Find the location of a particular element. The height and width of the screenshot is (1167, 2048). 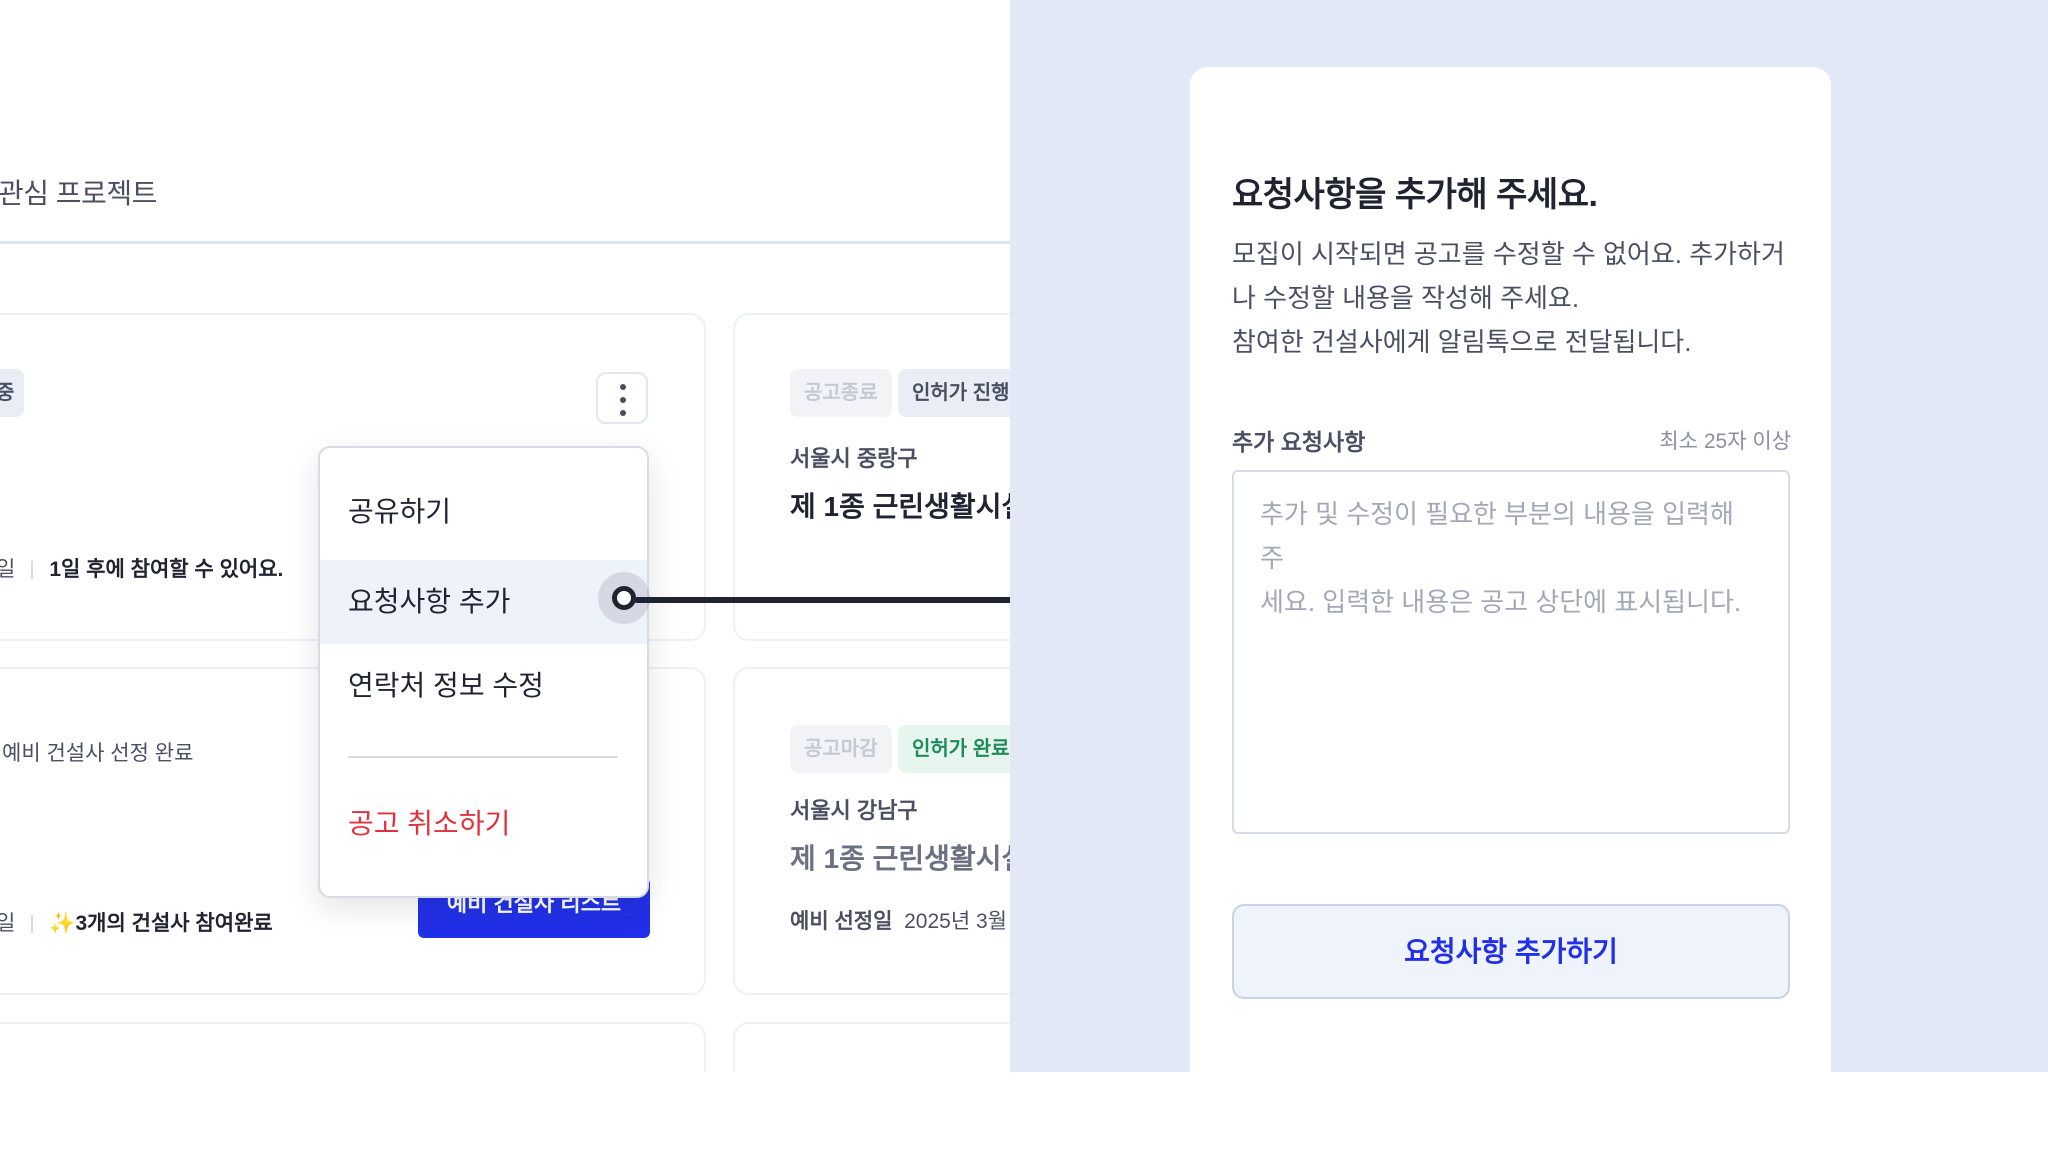

permit-badge: 인허가 완료 is located at coordinates (954, 749).